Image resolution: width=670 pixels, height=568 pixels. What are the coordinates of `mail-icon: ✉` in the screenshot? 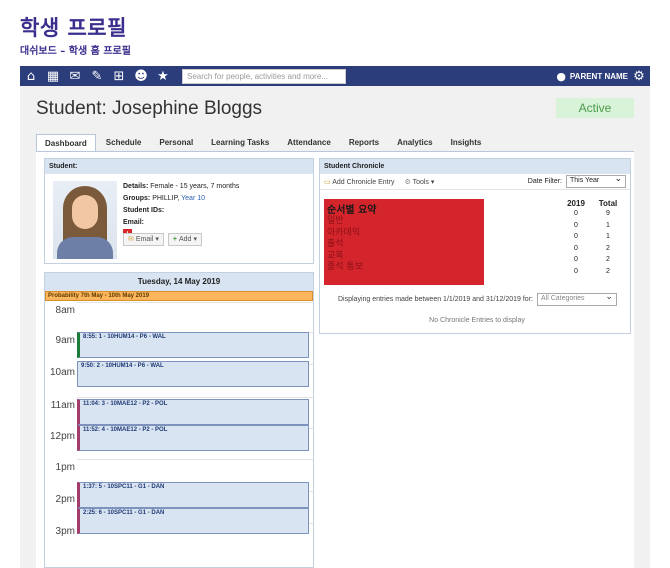 It's located at (75, 76).